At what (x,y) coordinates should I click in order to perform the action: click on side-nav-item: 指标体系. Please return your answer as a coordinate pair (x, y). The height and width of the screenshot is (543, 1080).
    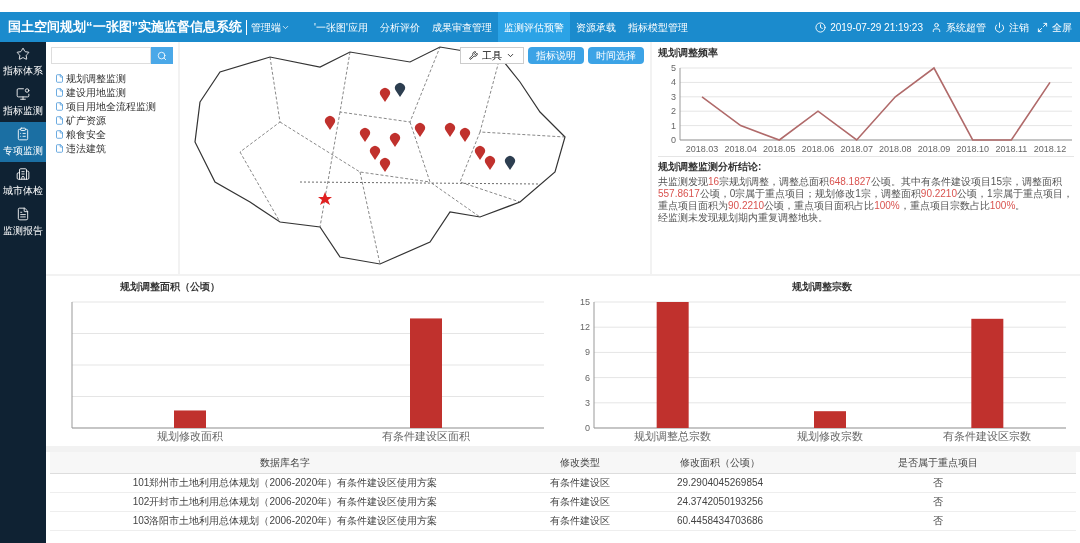
    Looking at the image, I should click on (23, 62).